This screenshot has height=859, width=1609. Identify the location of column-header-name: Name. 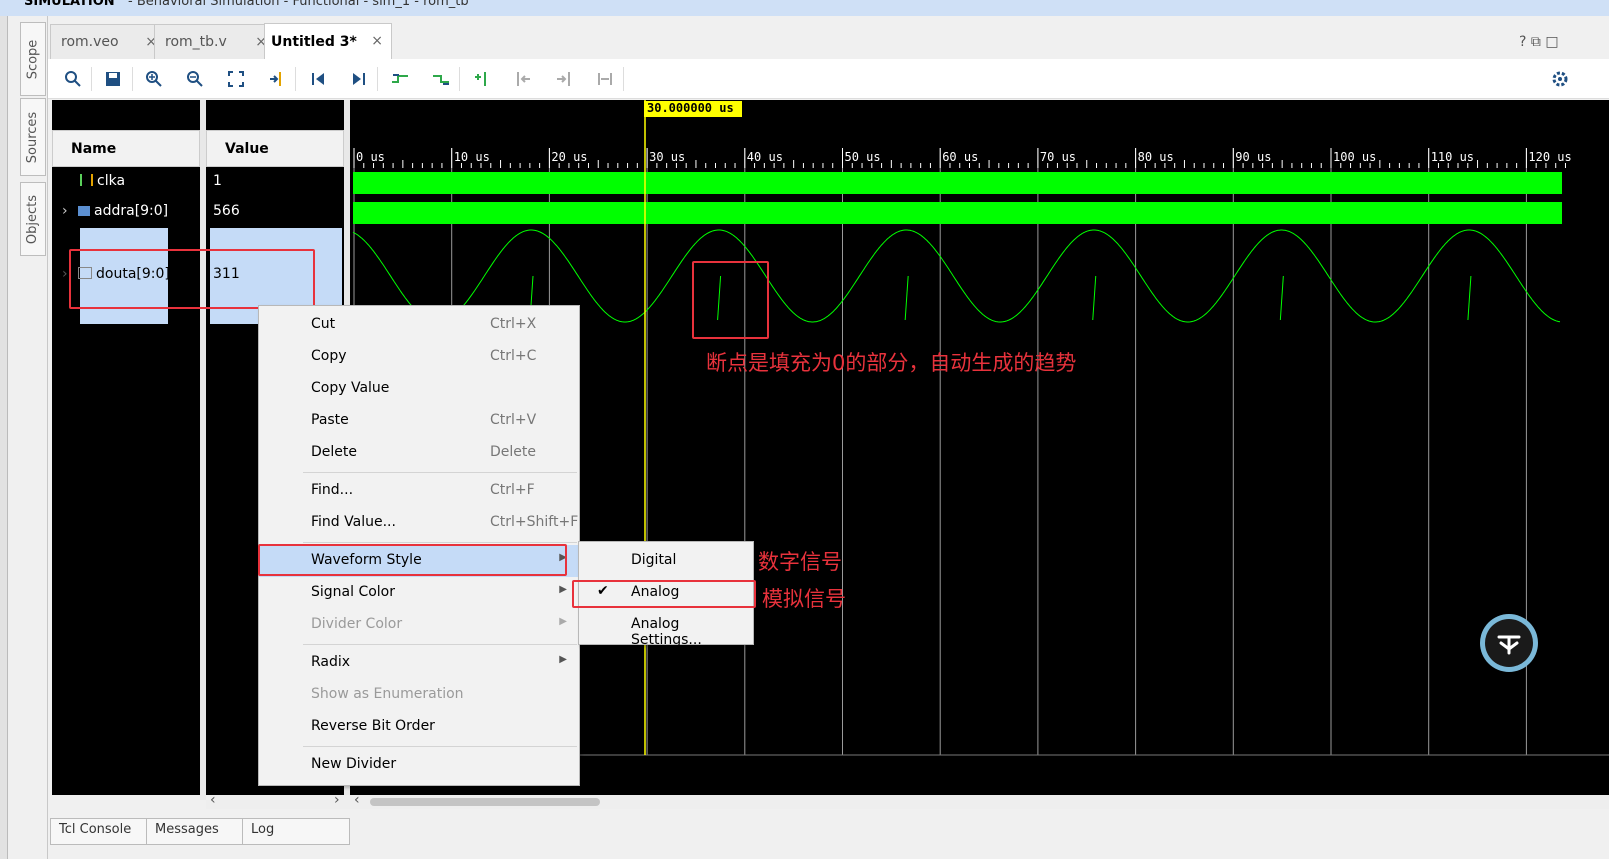
(126, 148).